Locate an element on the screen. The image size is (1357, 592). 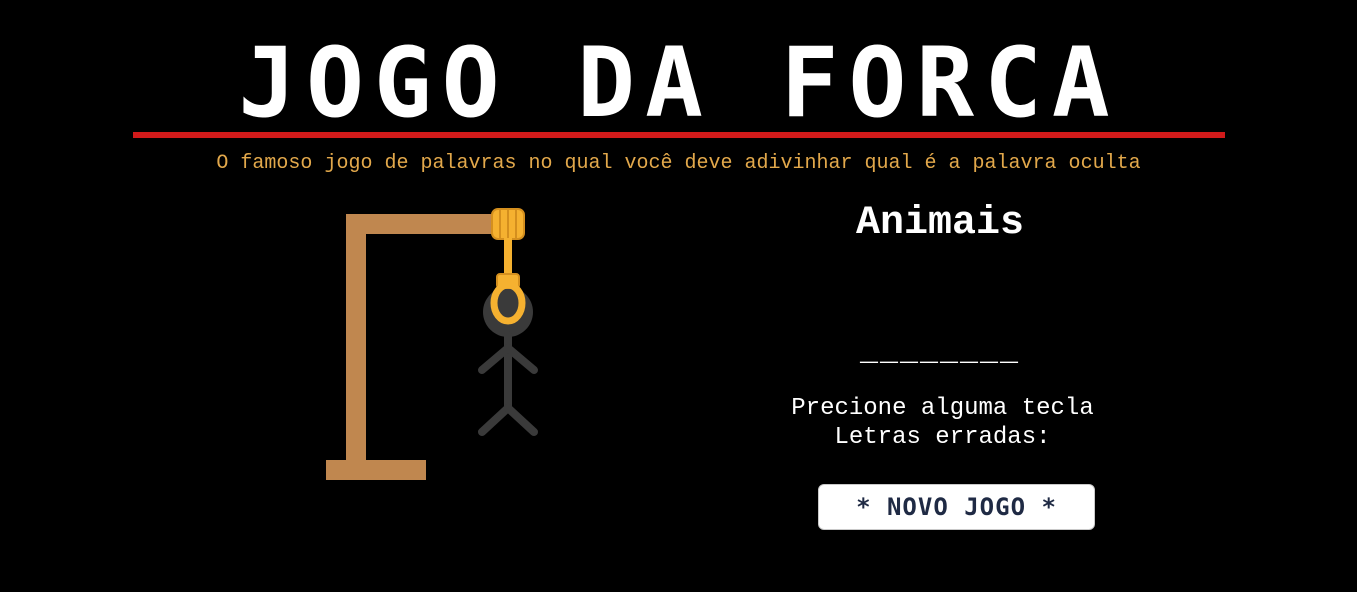
new-game-button: * NOVO JOGO * is located at coordinates (956, 507).